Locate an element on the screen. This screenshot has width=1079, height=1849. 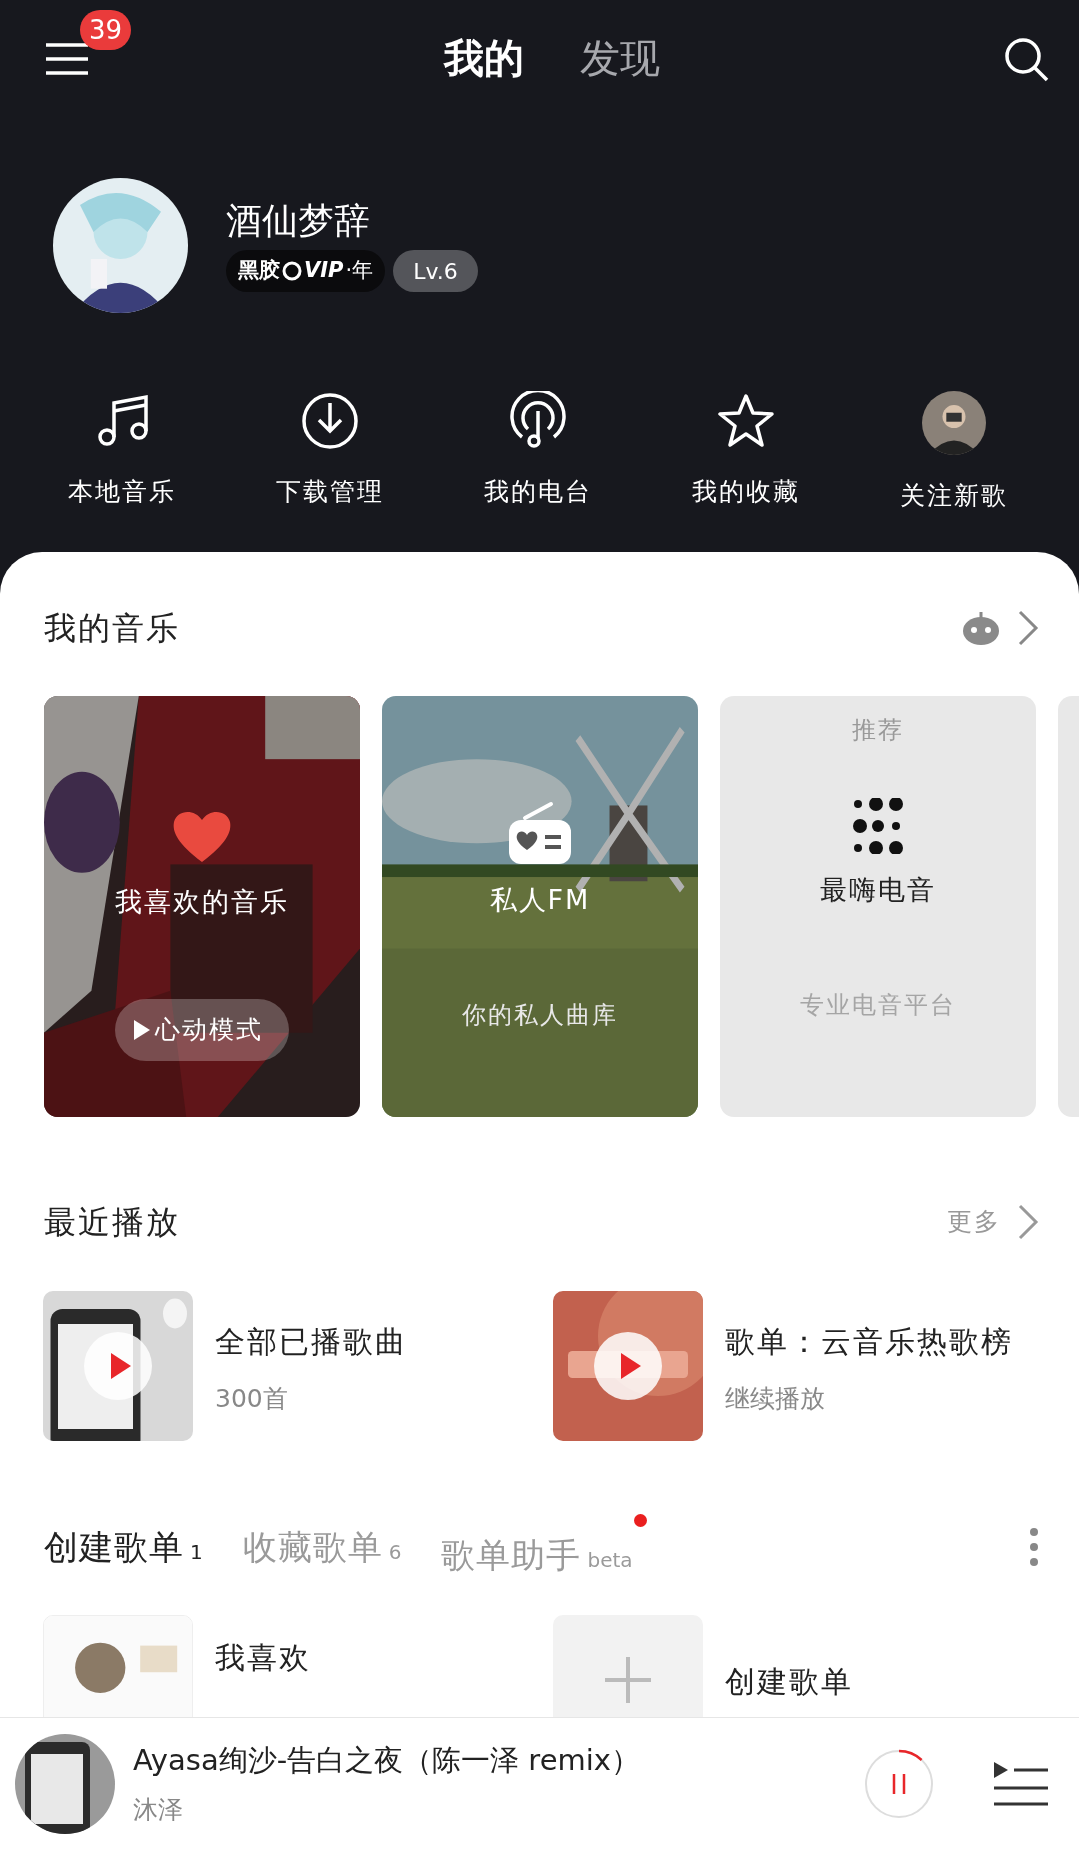
shortcut-button: 关注新歌 is located at coordinates (954, 453).